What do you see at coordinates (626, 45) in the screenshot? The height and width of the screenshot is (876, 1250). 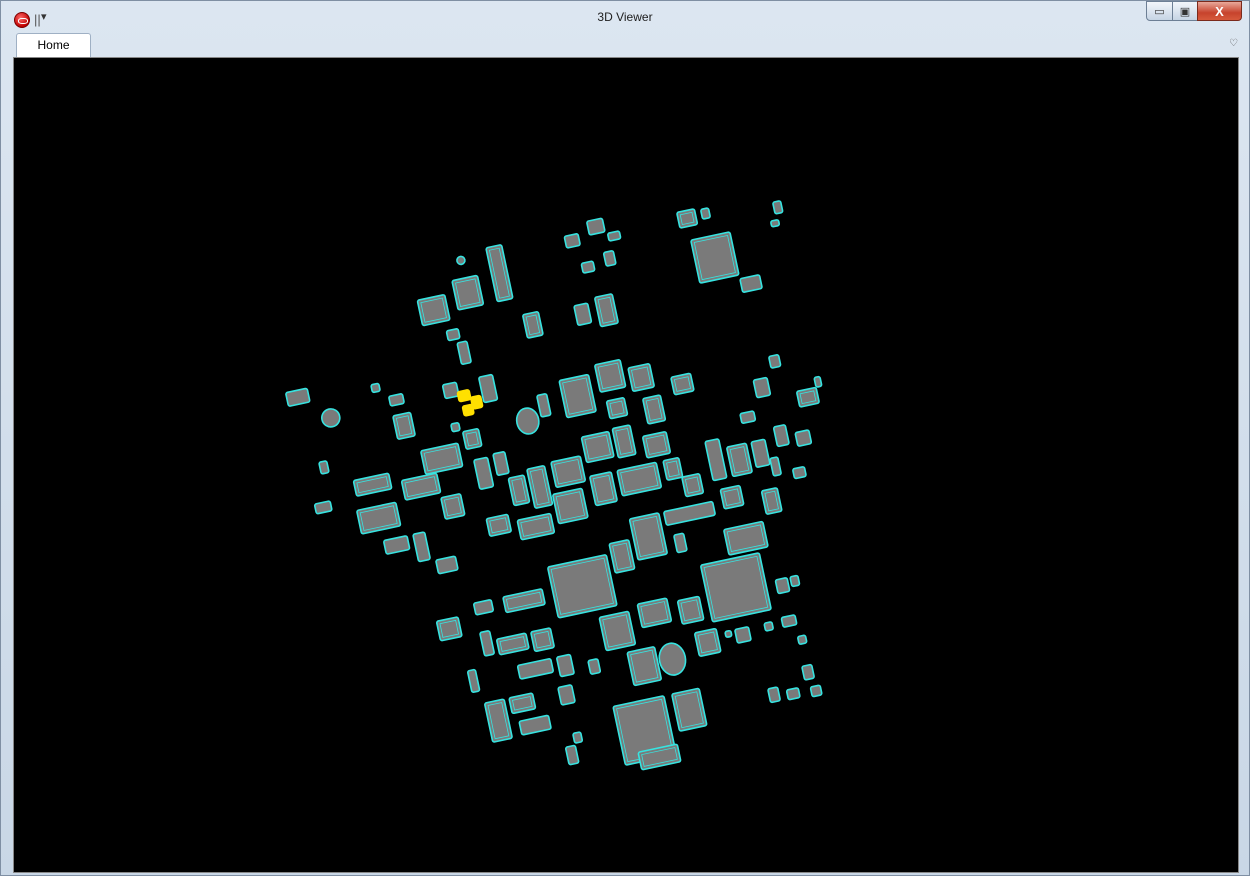 I see `ribbon-bar: Home ♡` at bounding box center [626, 45].